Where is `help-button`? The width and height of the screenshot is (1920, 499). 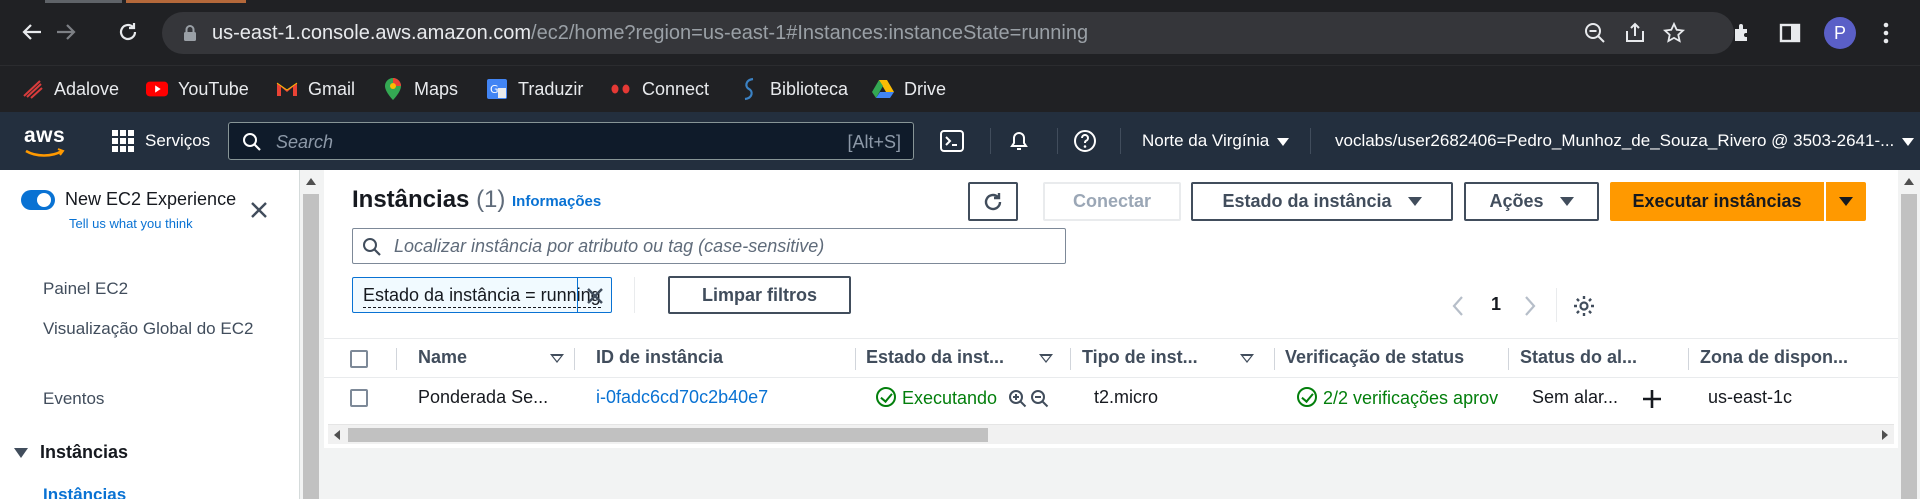
help-button is located at coordinates (1085, 141).